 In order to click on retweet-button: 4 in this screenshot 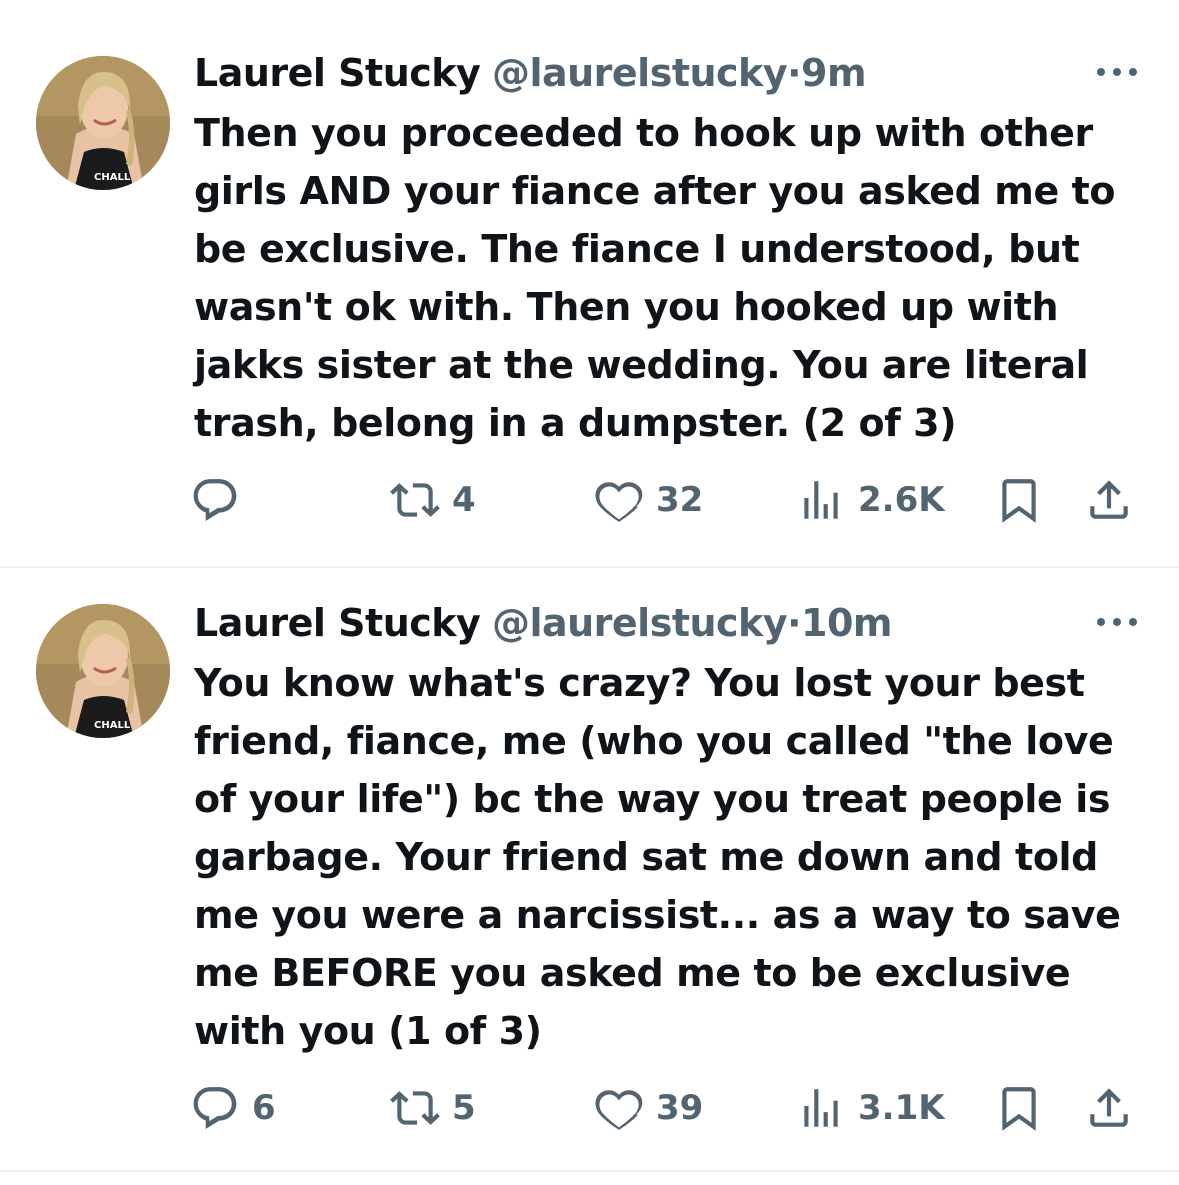, I will do `click(433, 500)`.